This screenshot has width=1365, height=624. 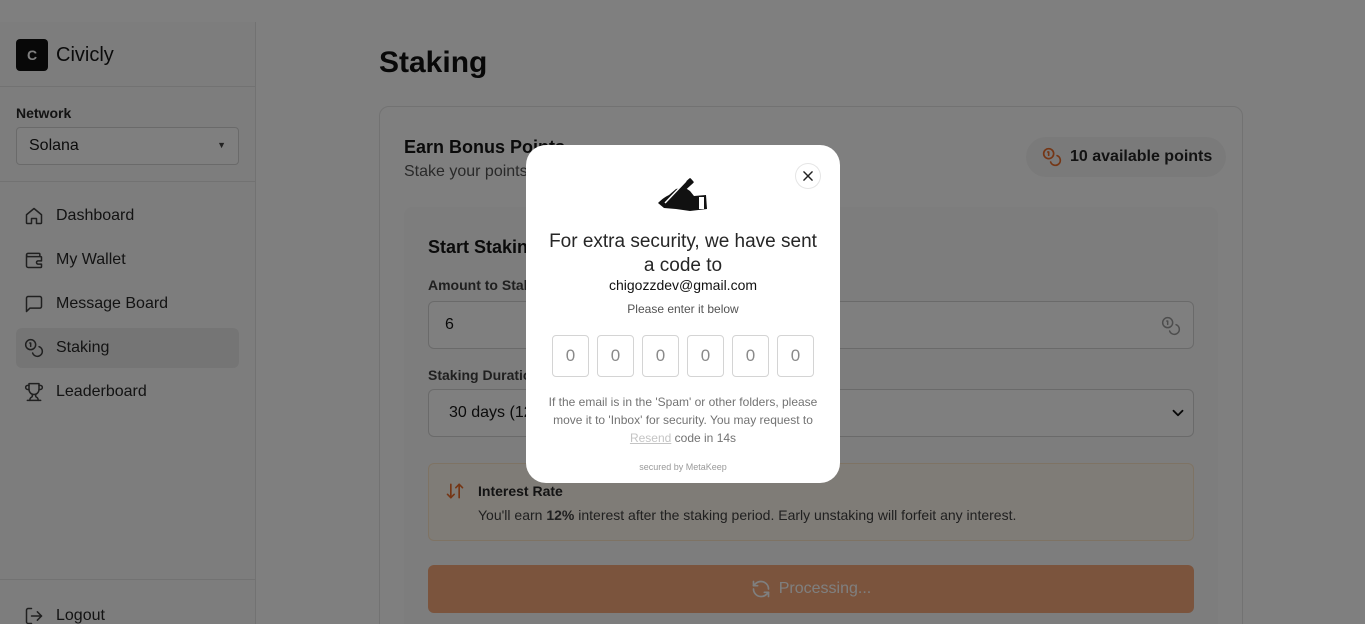 I want to click on signing-hand-icon, so click(x=683, y=193).